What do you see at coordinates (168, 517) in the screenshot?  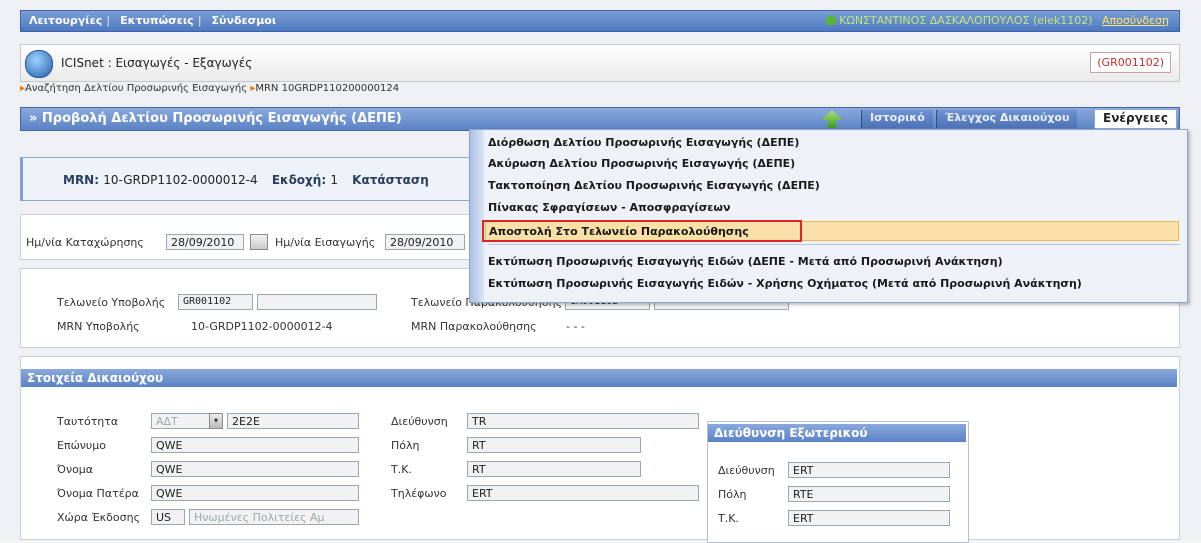 I see `issuing-country-code-field: US` at bounding box center [168, 517].